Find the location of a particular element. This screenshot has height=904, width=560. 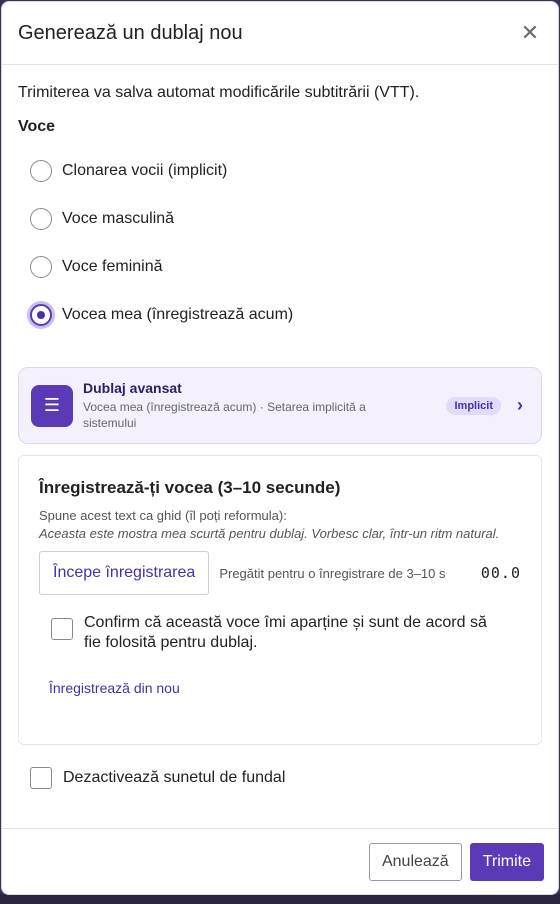

close-icon: ✕ is located at coordinates (530, 33).